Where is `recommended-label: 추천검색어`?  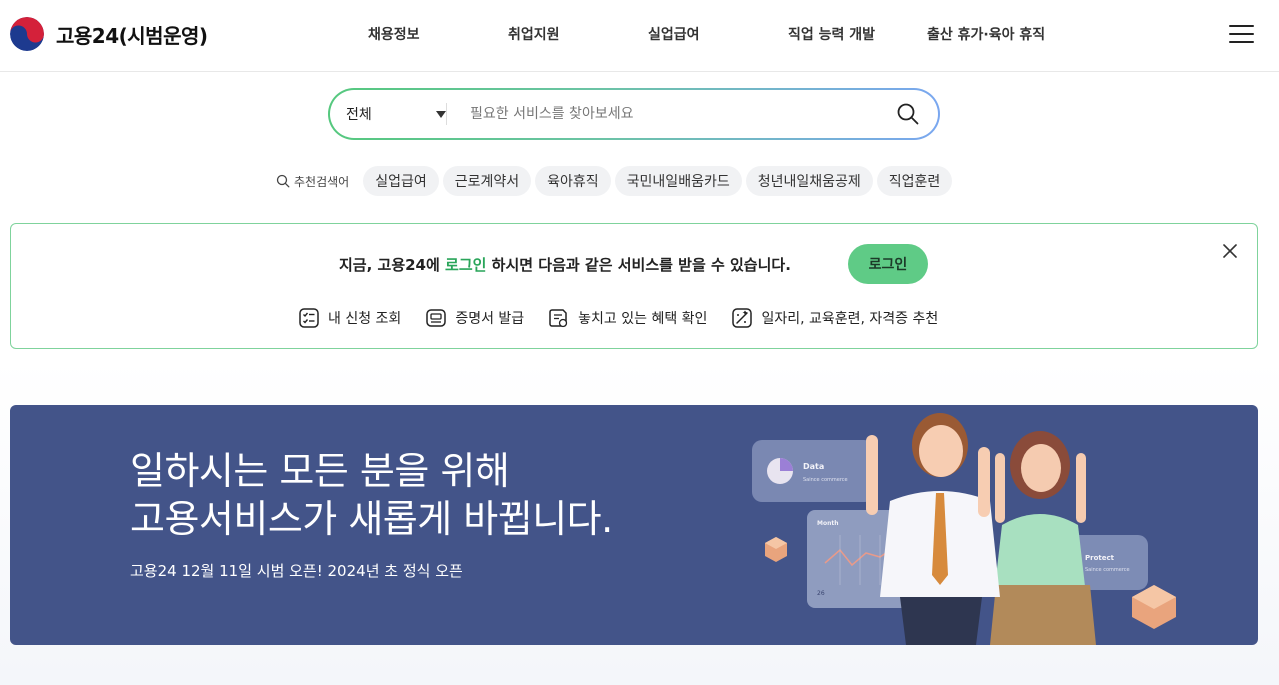 recommended-label: 추천검색어 is located at coordinates (312, 181).